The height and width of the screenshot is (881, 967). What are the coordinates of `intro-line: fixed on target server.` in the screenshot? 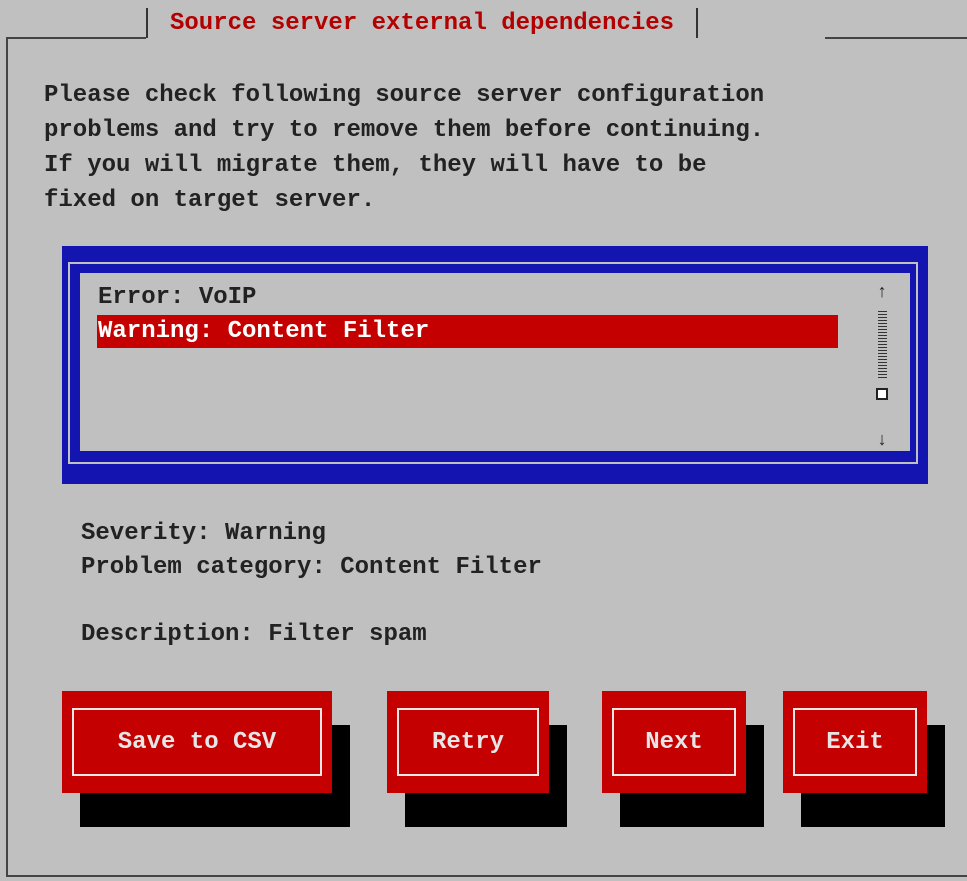 It's located at (210, 200).